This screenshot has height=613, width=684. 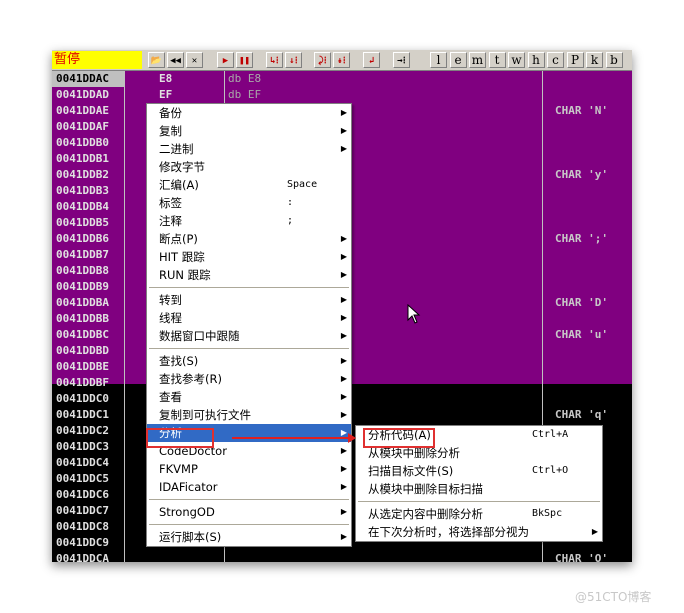 I want to click on annotation-arrow, so click(x=292, y=438).